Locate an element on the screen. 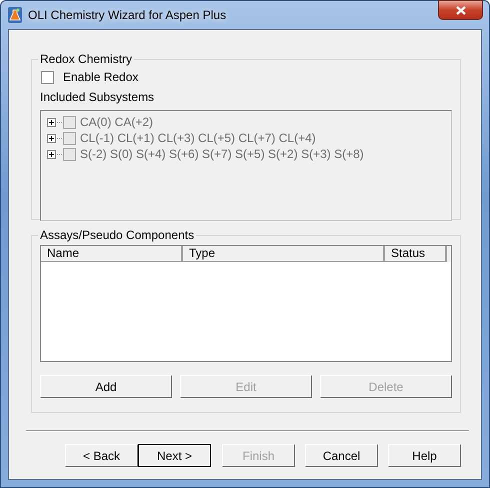  enable-redox-checkbox: Enable Redox is located at coordinates (246, 77).